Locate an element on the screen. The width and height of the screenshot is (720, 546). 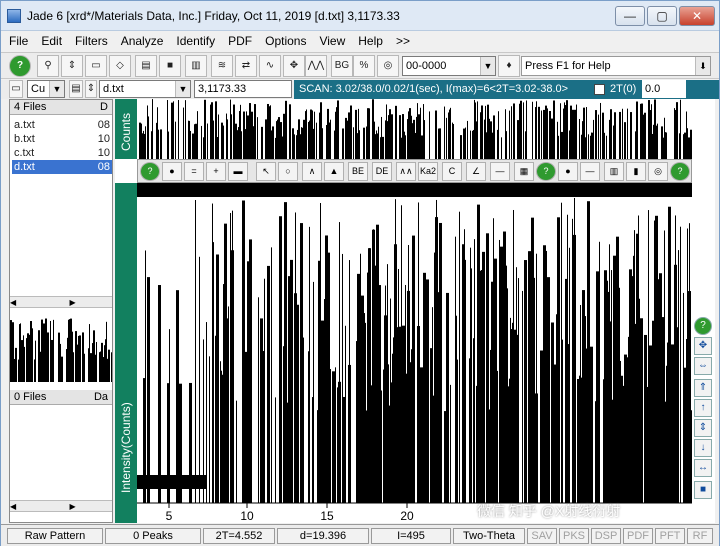
save-icon: ■ is located at coordinates (170, 66).